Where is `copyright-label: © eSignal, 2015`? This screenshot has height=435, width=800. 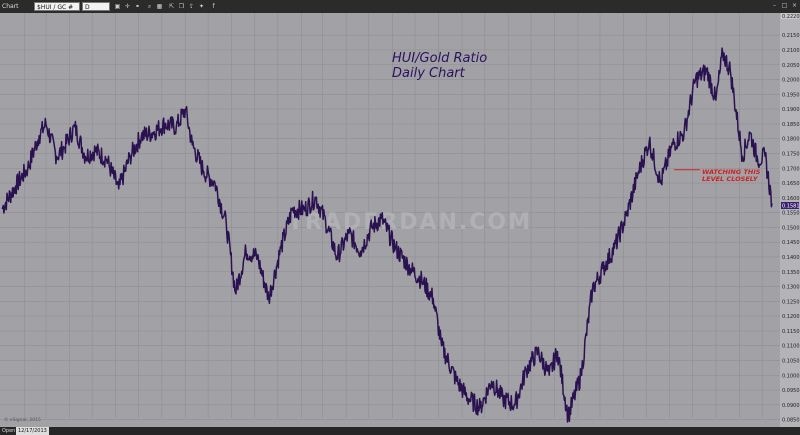
copyright-label: © eSignal, 2015 is located at coordinates (22, 419).